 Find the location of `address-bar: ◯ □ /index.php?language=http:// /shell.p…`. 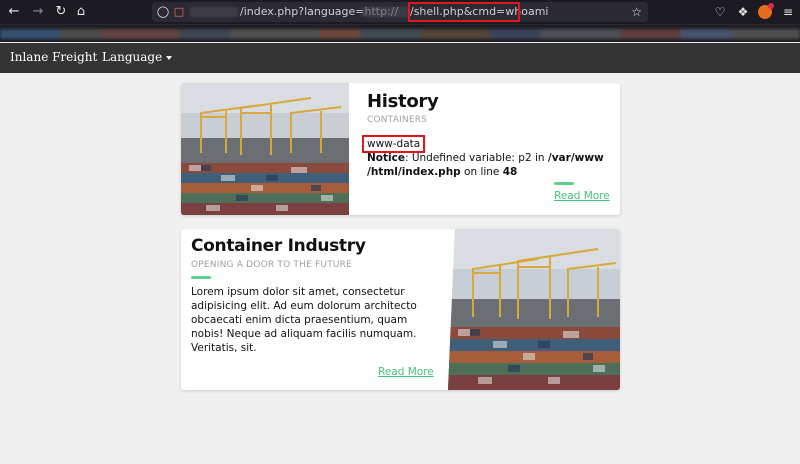

address-bar: ◯ □ /index.php?language=http:// /shell.p… is located at coordinates (400, 12).